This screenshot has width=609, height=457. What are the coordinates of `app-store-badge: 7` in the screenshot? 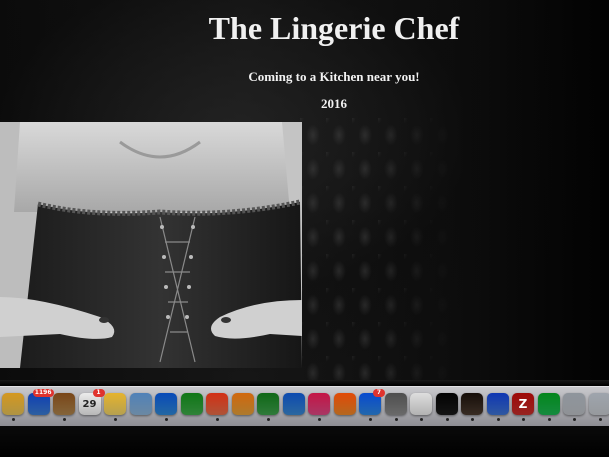 It's located at (379, 393).